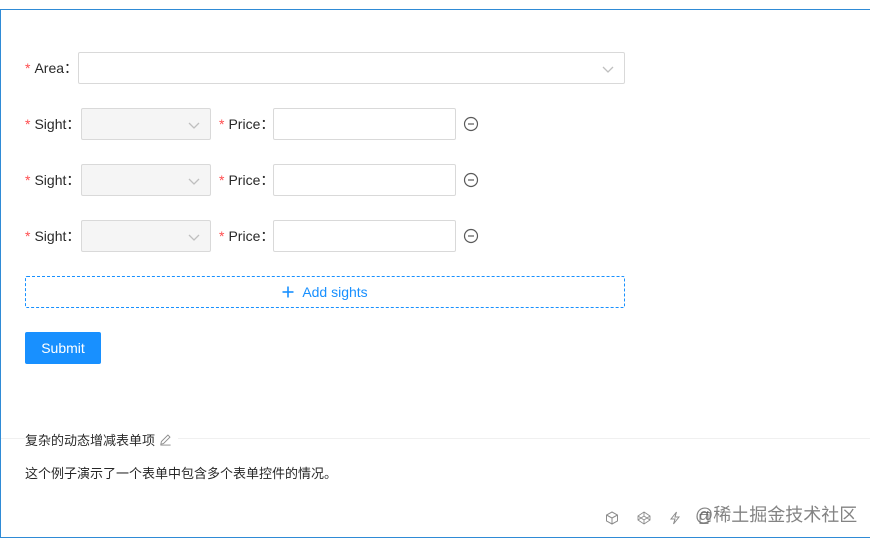 The width and height of the screenshot is (872, 540). What do you see at coordinates (165, 439) in the screenshot?
I see `edit-icon` at bounding box center [165, 439].